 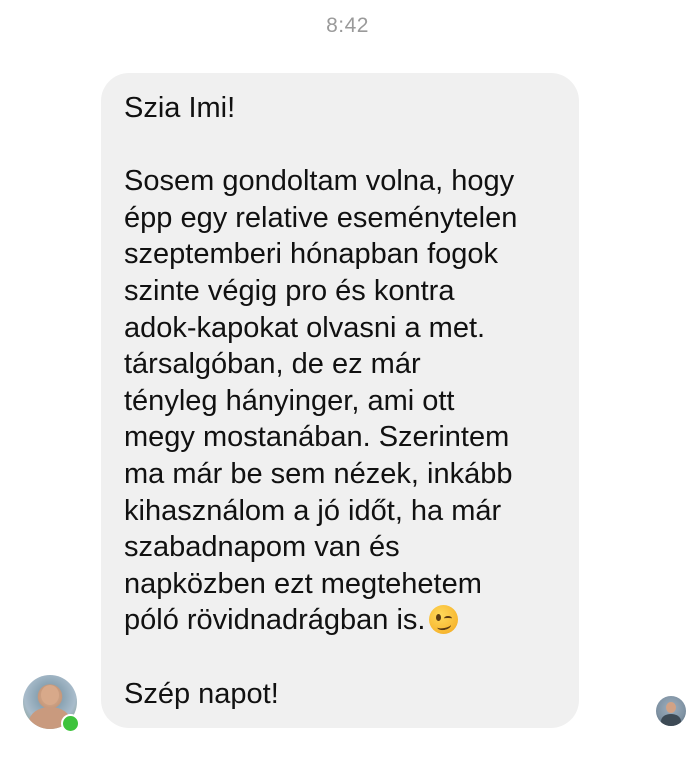 What do you see at coordinates (201, 693) in the screenshot?
I see `message-closing: Szép napot!` at bounding box center [201, 693].